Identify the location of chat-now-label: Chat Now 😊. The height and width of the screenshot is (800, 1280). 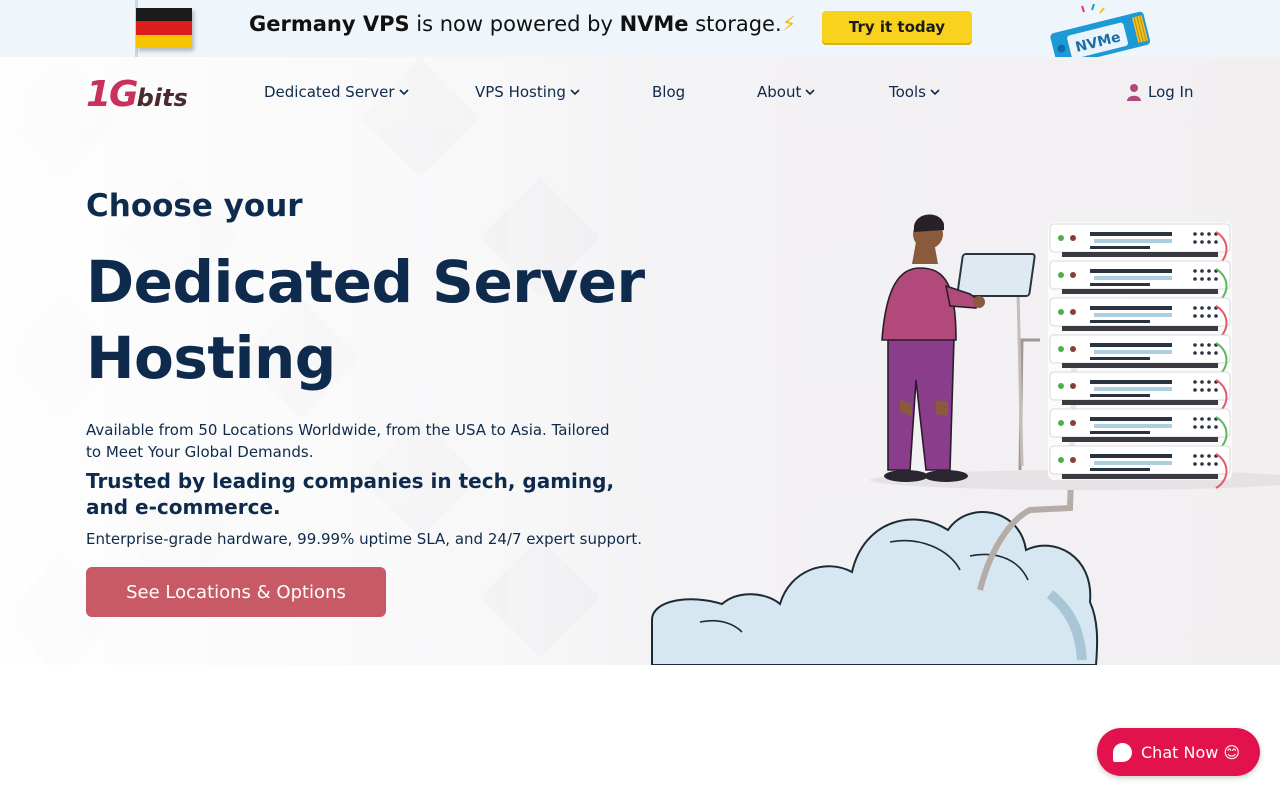
(1191, 752).